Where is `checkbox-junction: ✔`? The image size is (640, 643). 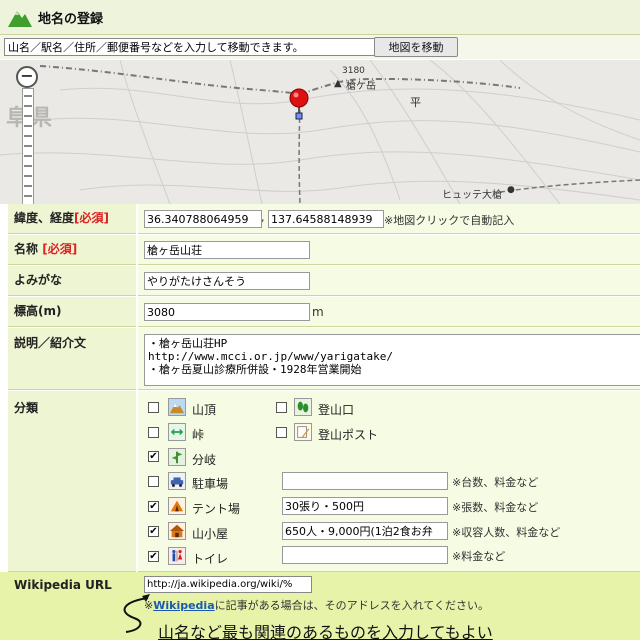
checkbox-junction: ✔ is located at coordinates (153, 456).